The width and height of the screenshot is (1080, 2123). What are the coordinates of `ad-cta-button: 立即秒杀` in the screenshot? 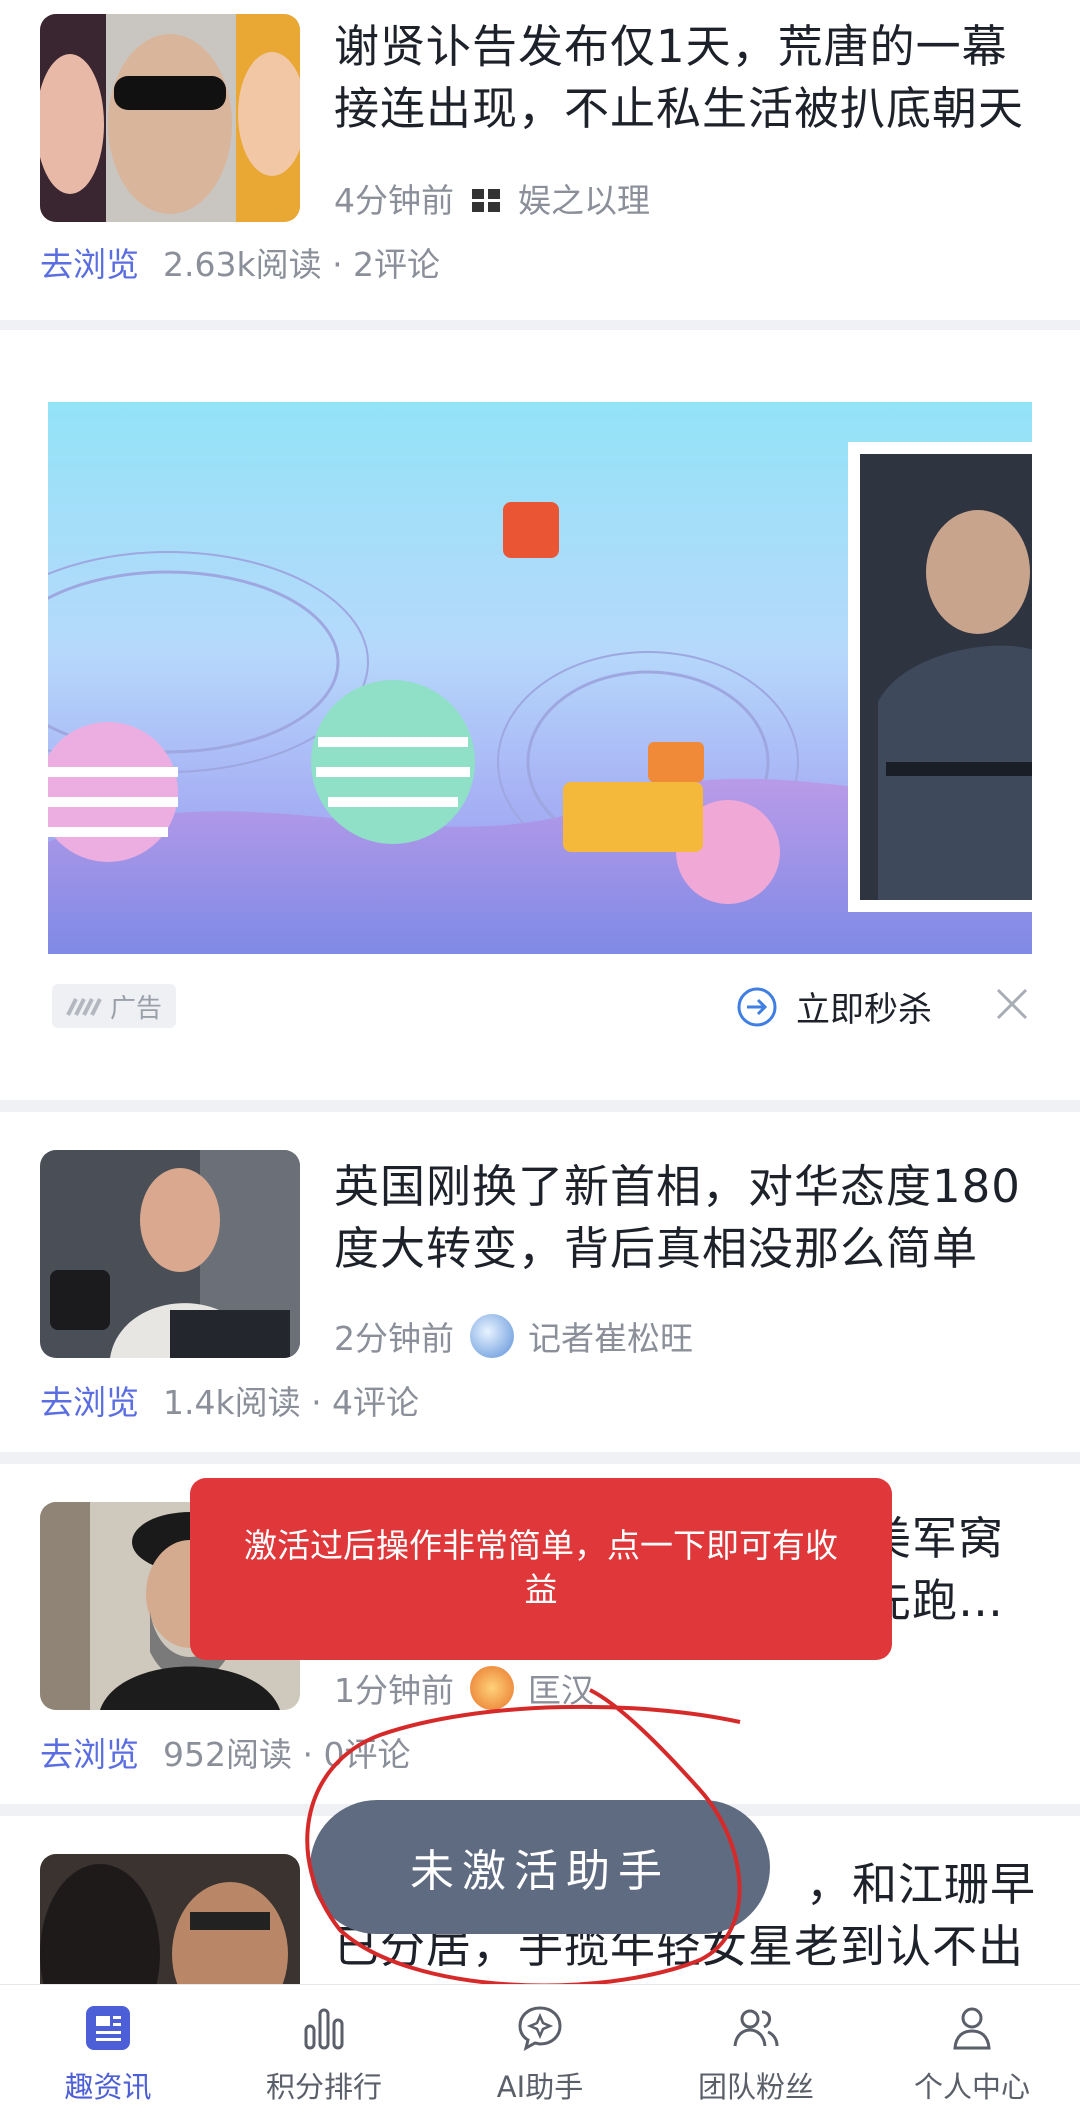 It's located at (834, 1006).